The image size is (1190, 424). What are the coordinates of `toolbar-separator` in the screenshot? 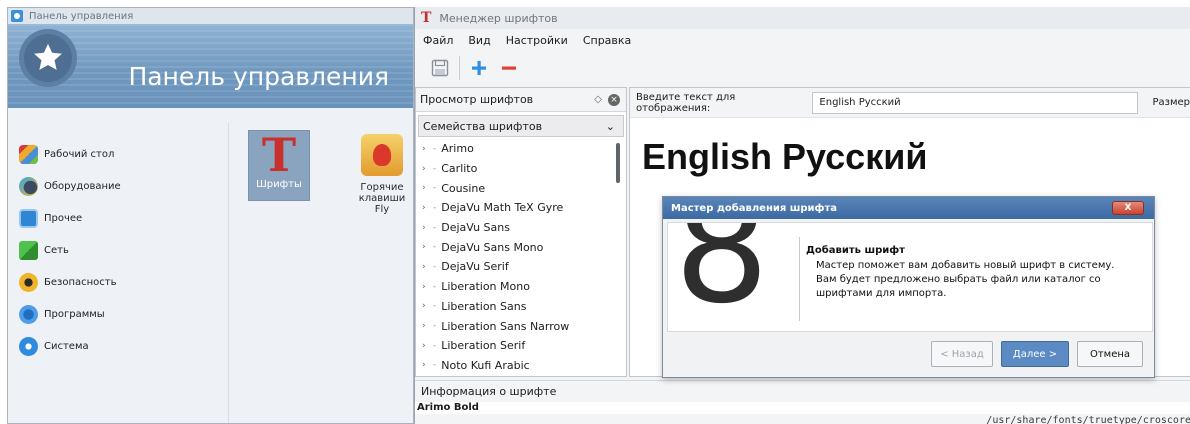 It's located at (459, 68).